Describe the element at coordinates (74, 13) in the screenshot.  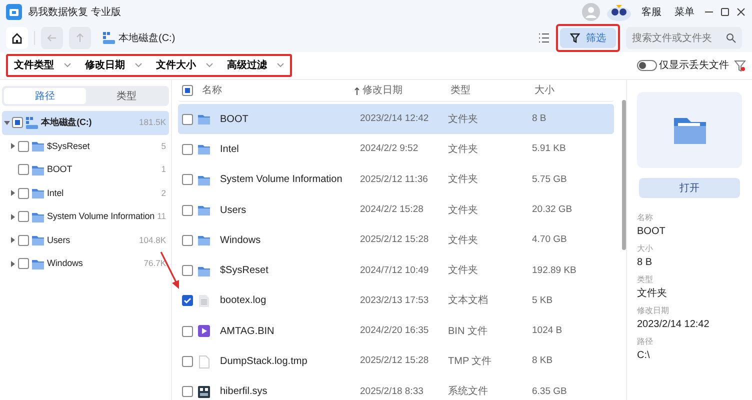
I see `app-title: 易我数据恢复 专业版` at that location.